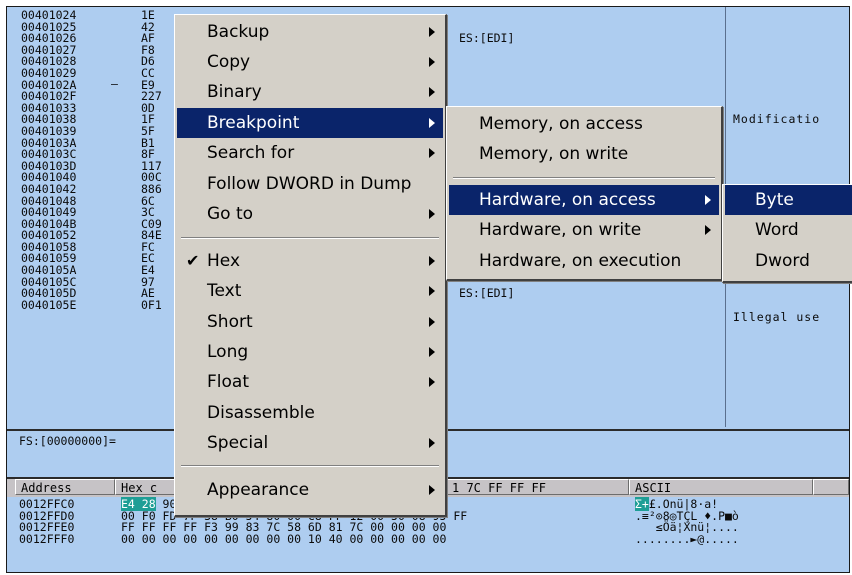 Image resolution: width=852 pixels, height=575 pixels. I want to click on menu-item-memory-on-access: Memory, on access, so click(584, 124).